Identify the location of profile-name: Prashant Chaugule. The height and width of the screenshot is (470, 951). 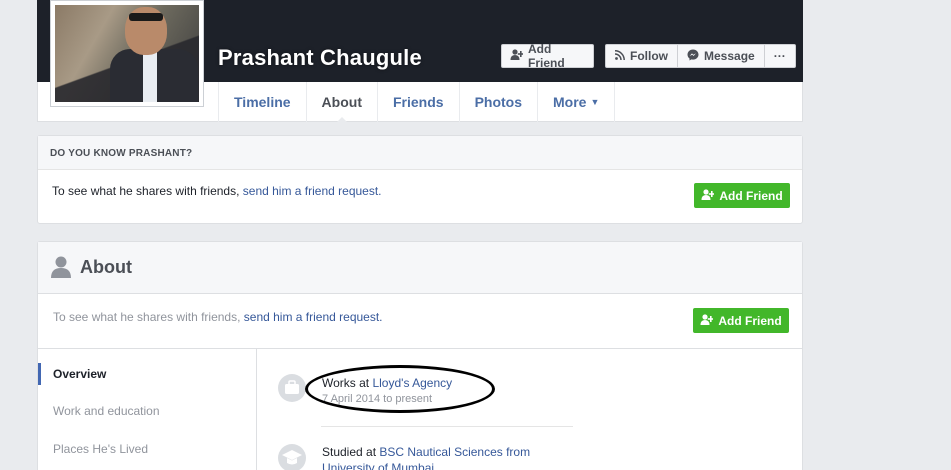
(320, 58).